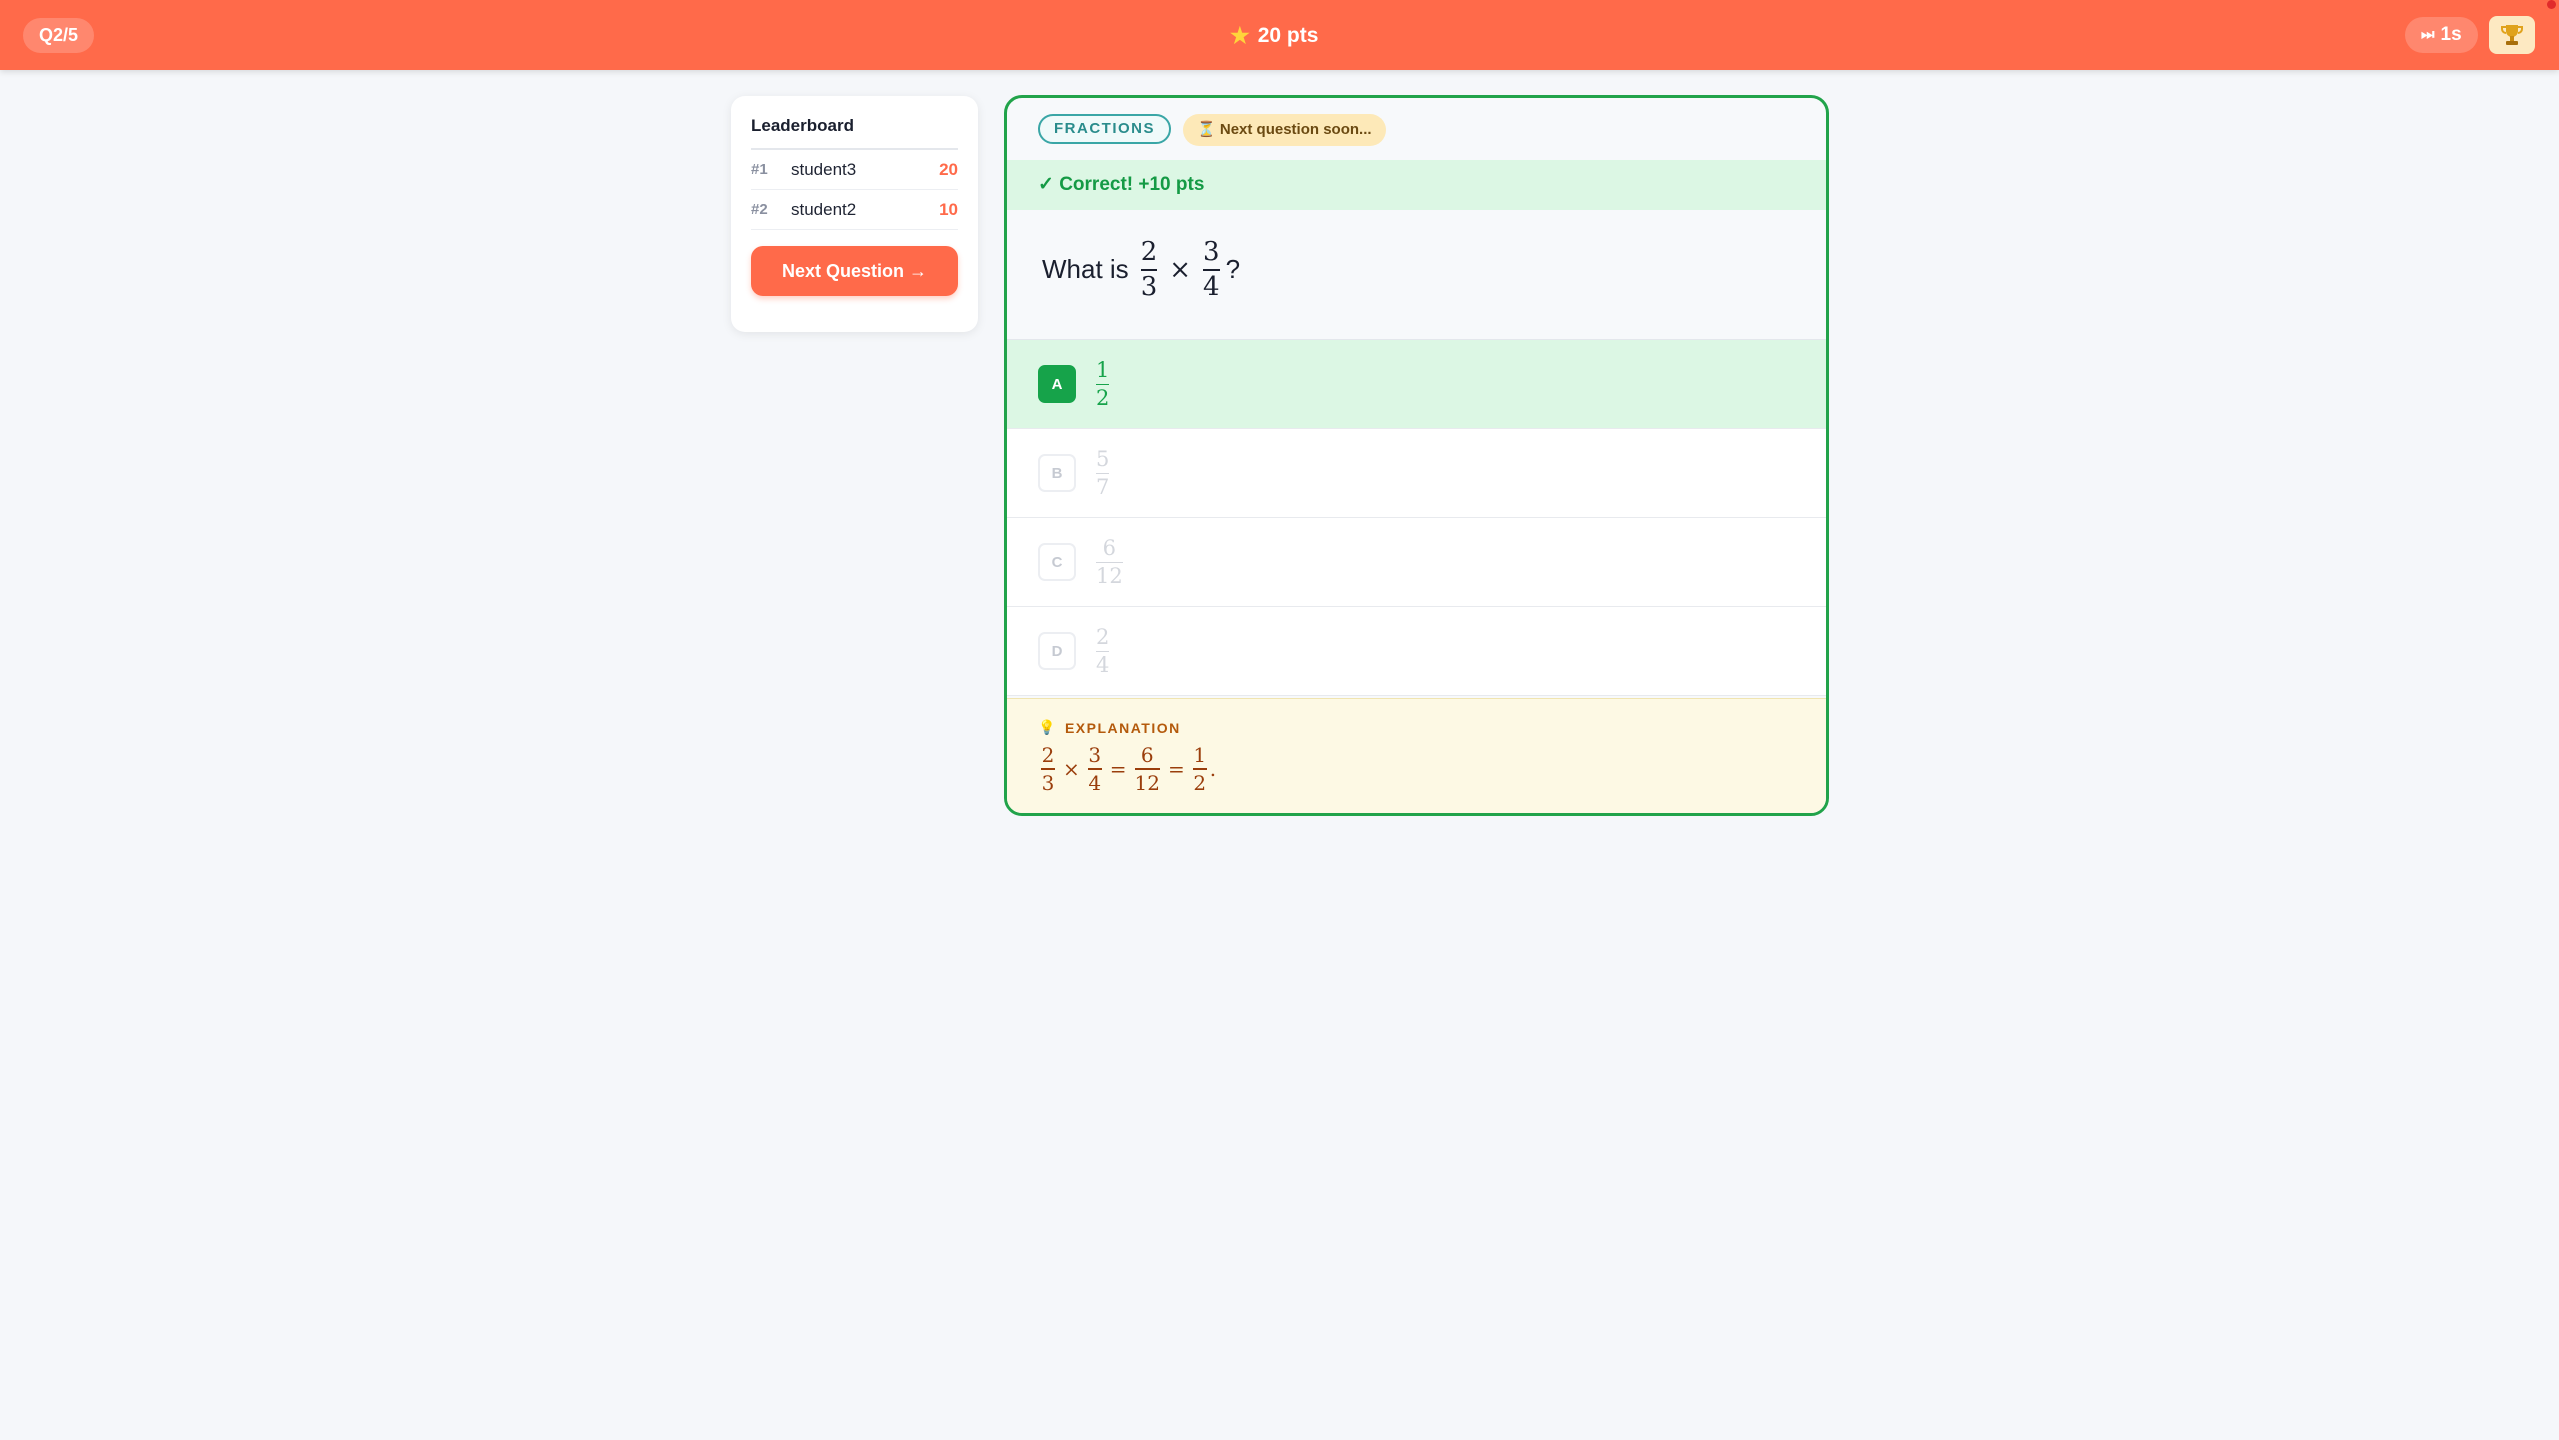  I want to click on operand-fraction: 2 3, so click(1149, 269).